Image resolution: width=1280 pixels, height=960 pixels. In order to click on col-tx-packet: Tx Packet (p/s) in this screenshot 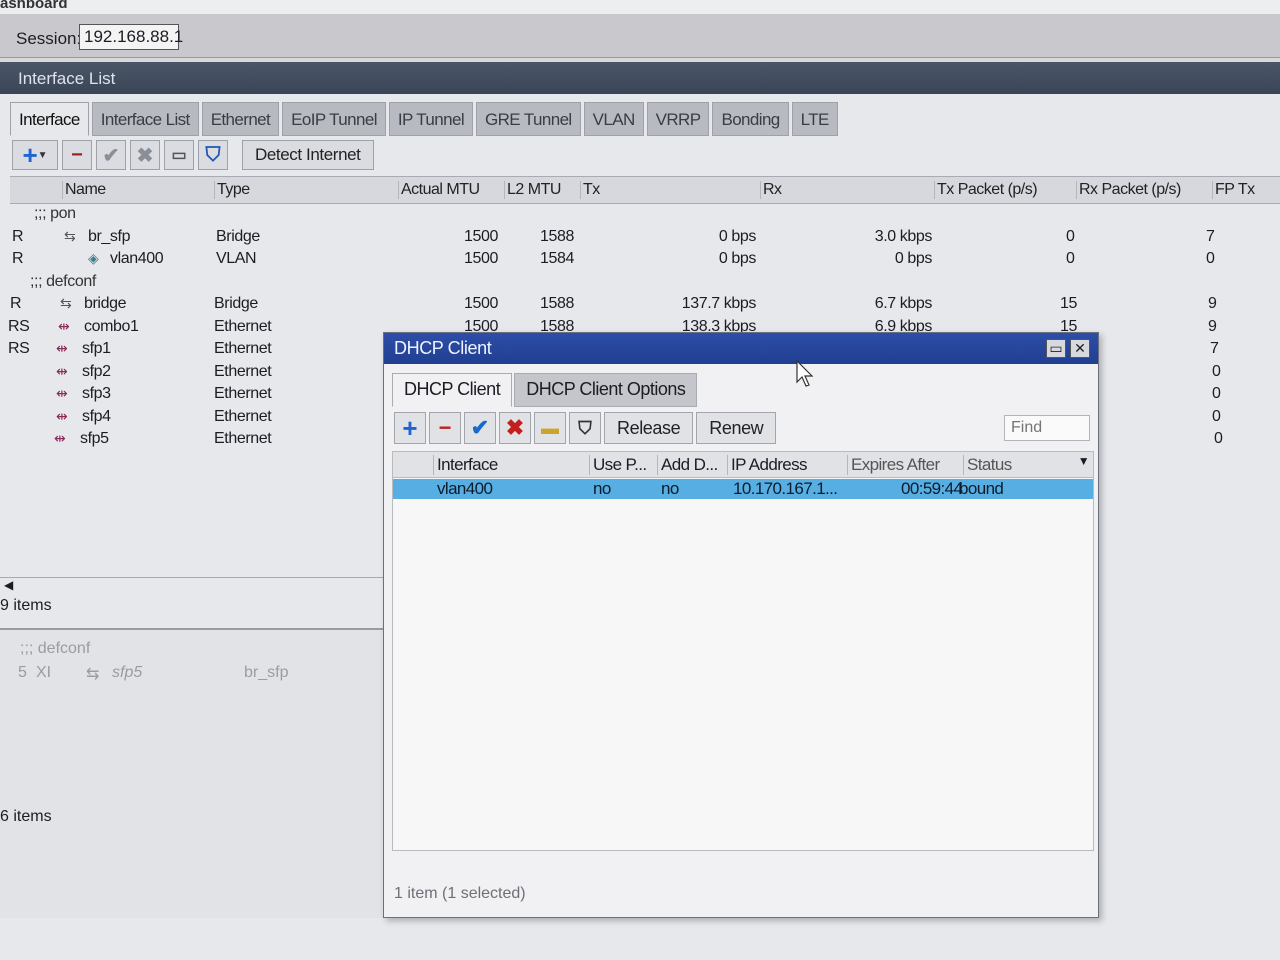, I will do `click(986, 190)`.